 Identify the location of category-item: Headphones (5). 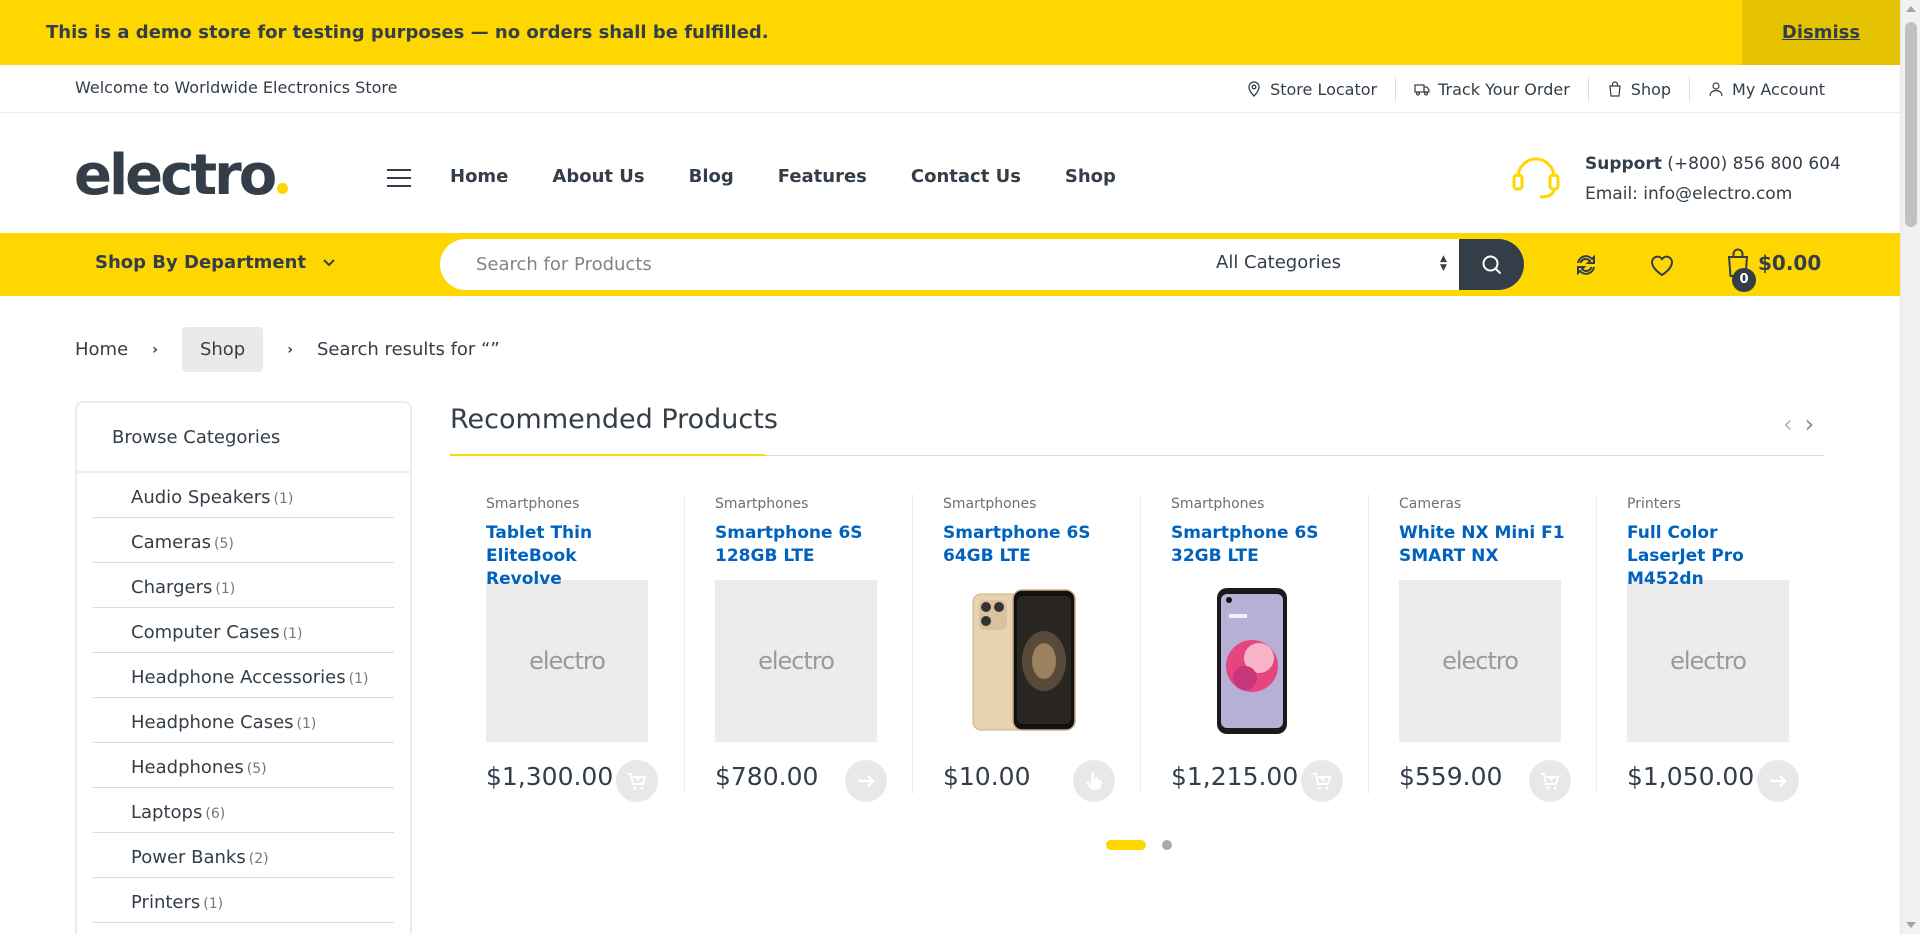
(243, 765).